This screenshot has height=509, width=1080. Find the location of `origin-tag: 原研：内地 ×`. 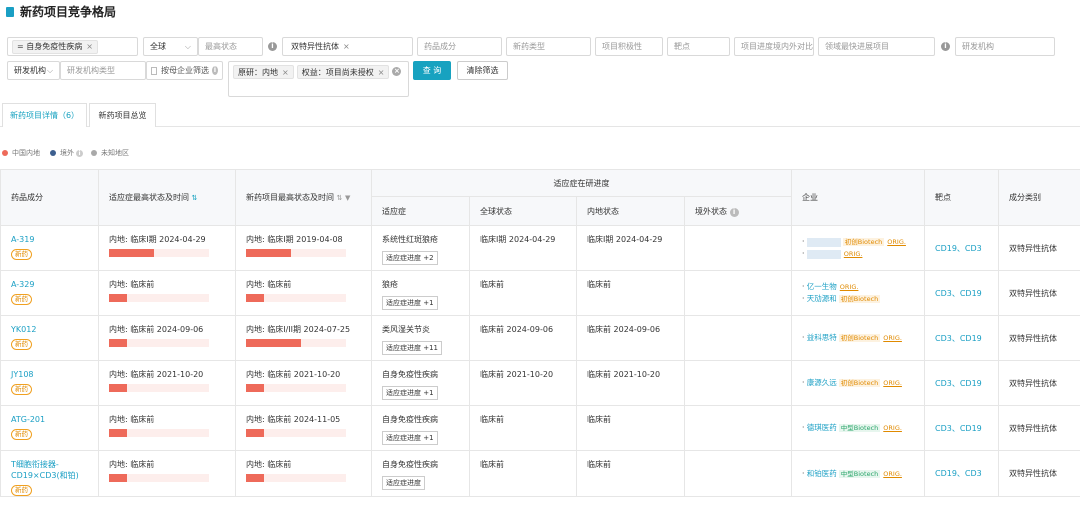

origin-tag: 原研：内地 × is located at coordinates (263, 72).